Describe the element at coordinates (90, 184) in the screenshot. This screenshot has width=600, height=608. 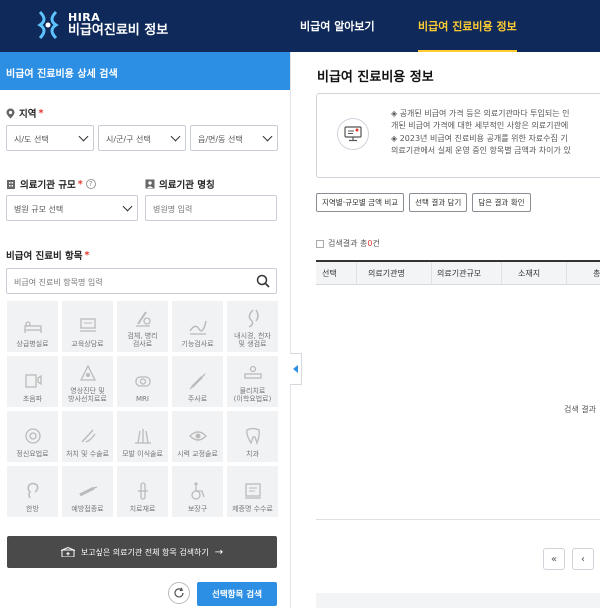
I see `help-icon: ?` at that location.